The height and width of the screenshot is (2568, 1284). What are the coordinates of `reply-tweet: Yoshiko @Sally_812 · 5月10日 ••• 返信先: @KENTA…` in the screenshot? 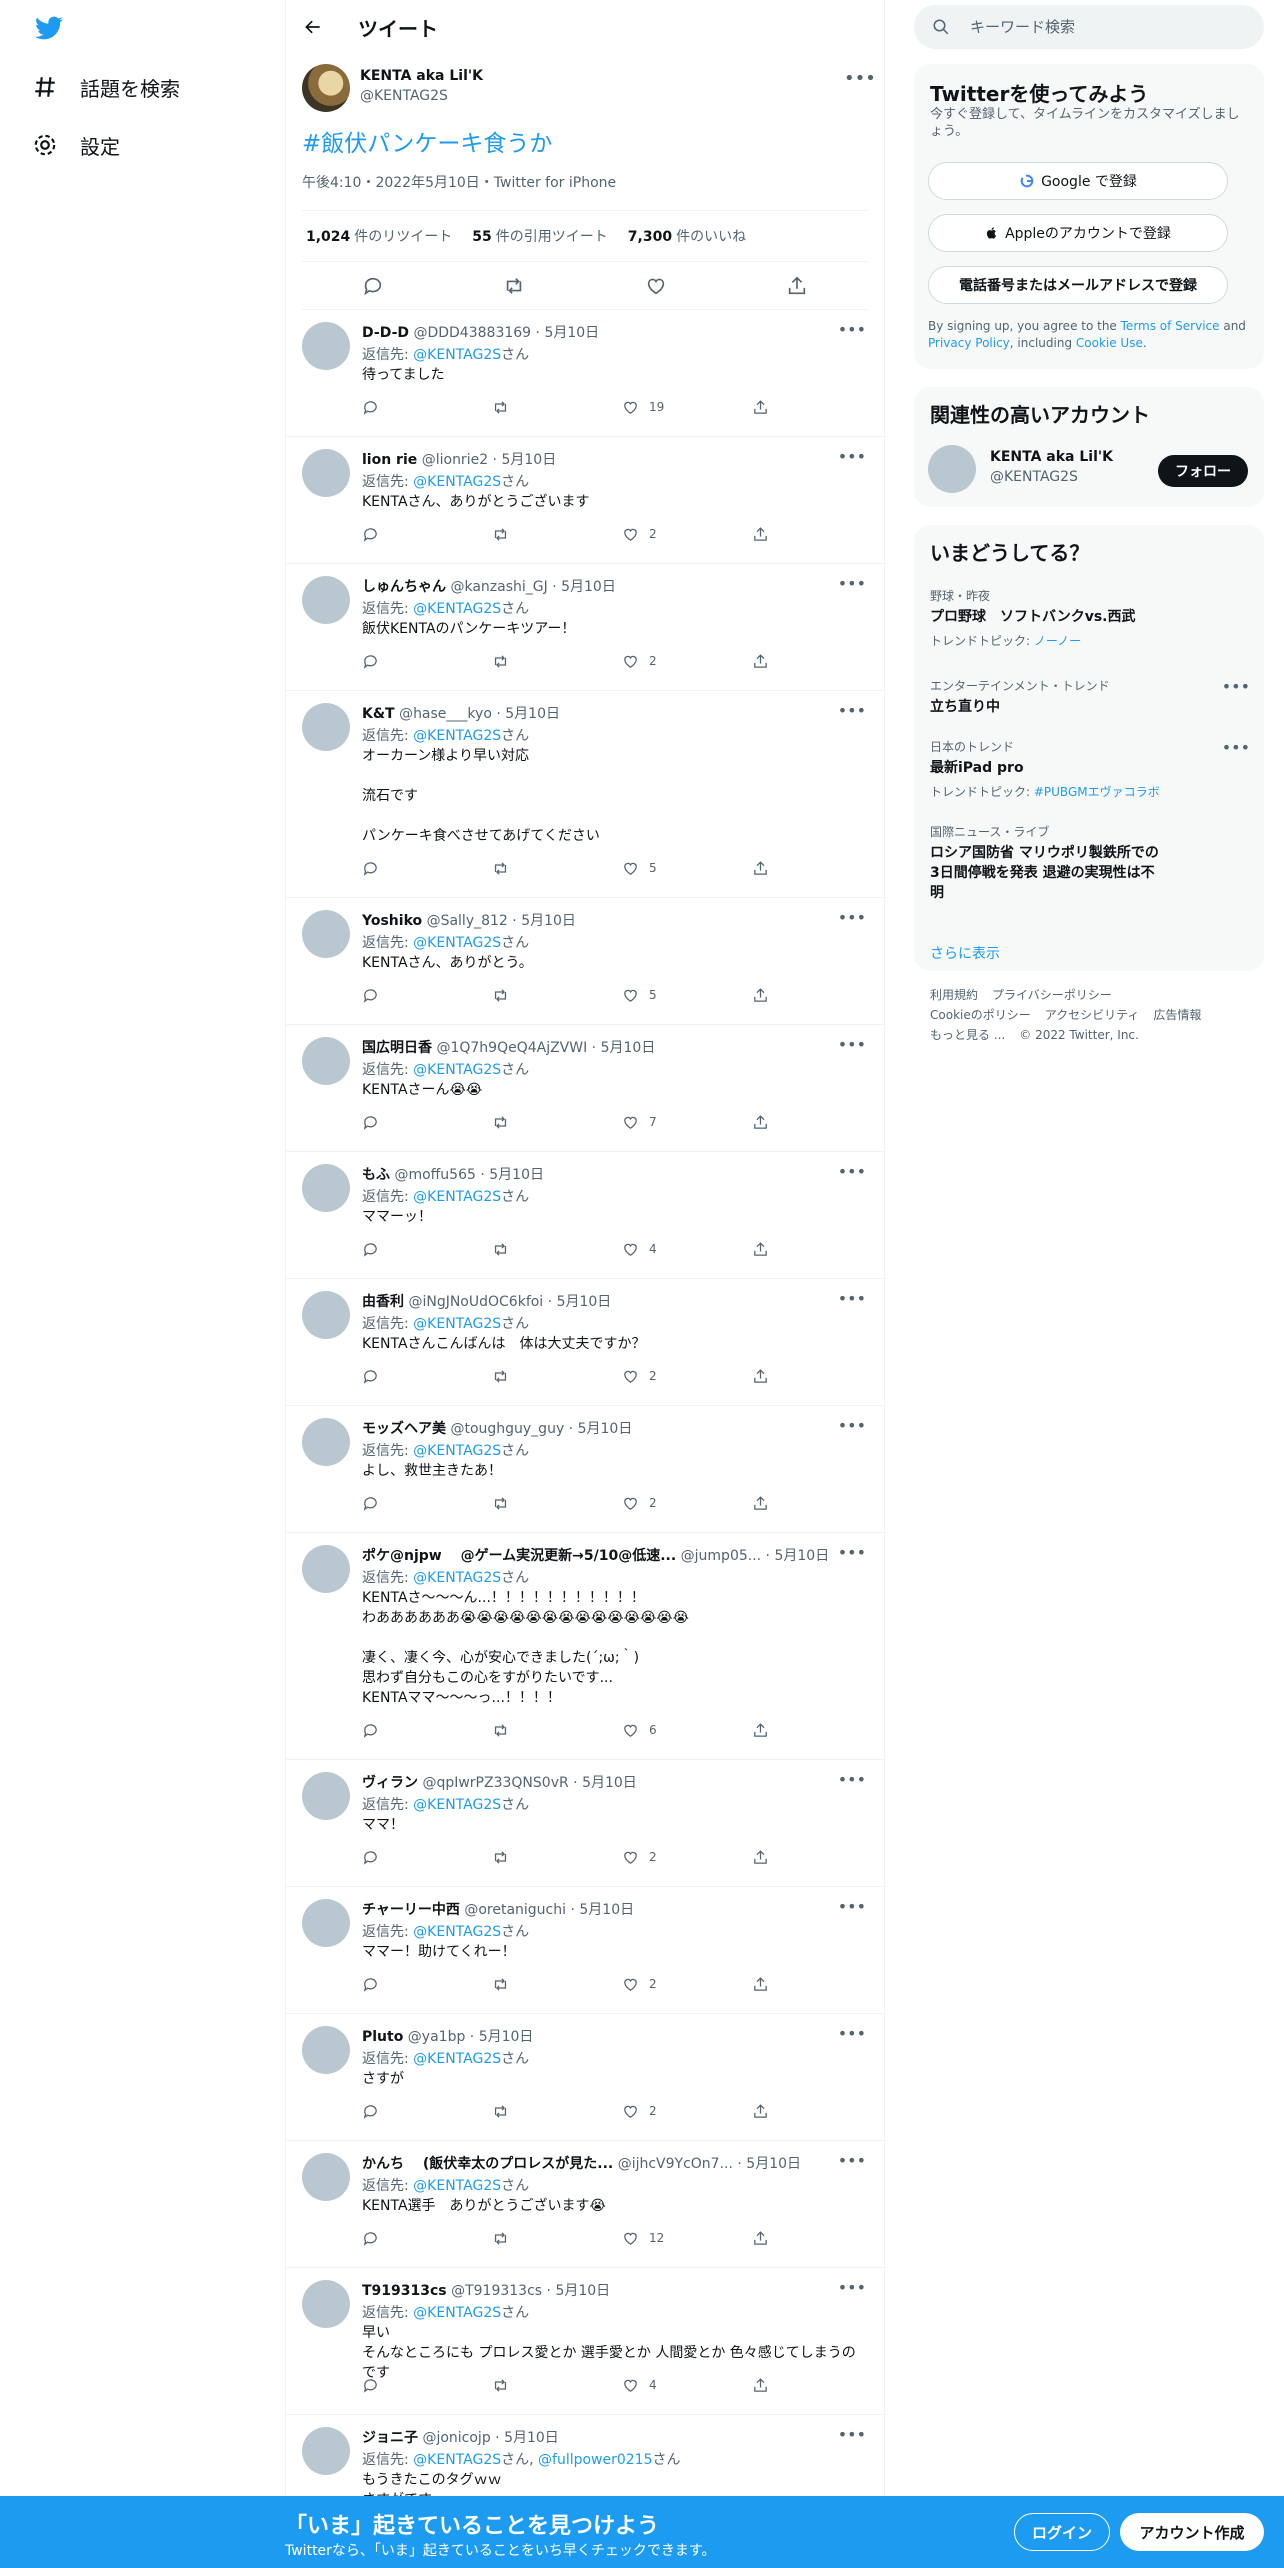 It's located at (585, 961).